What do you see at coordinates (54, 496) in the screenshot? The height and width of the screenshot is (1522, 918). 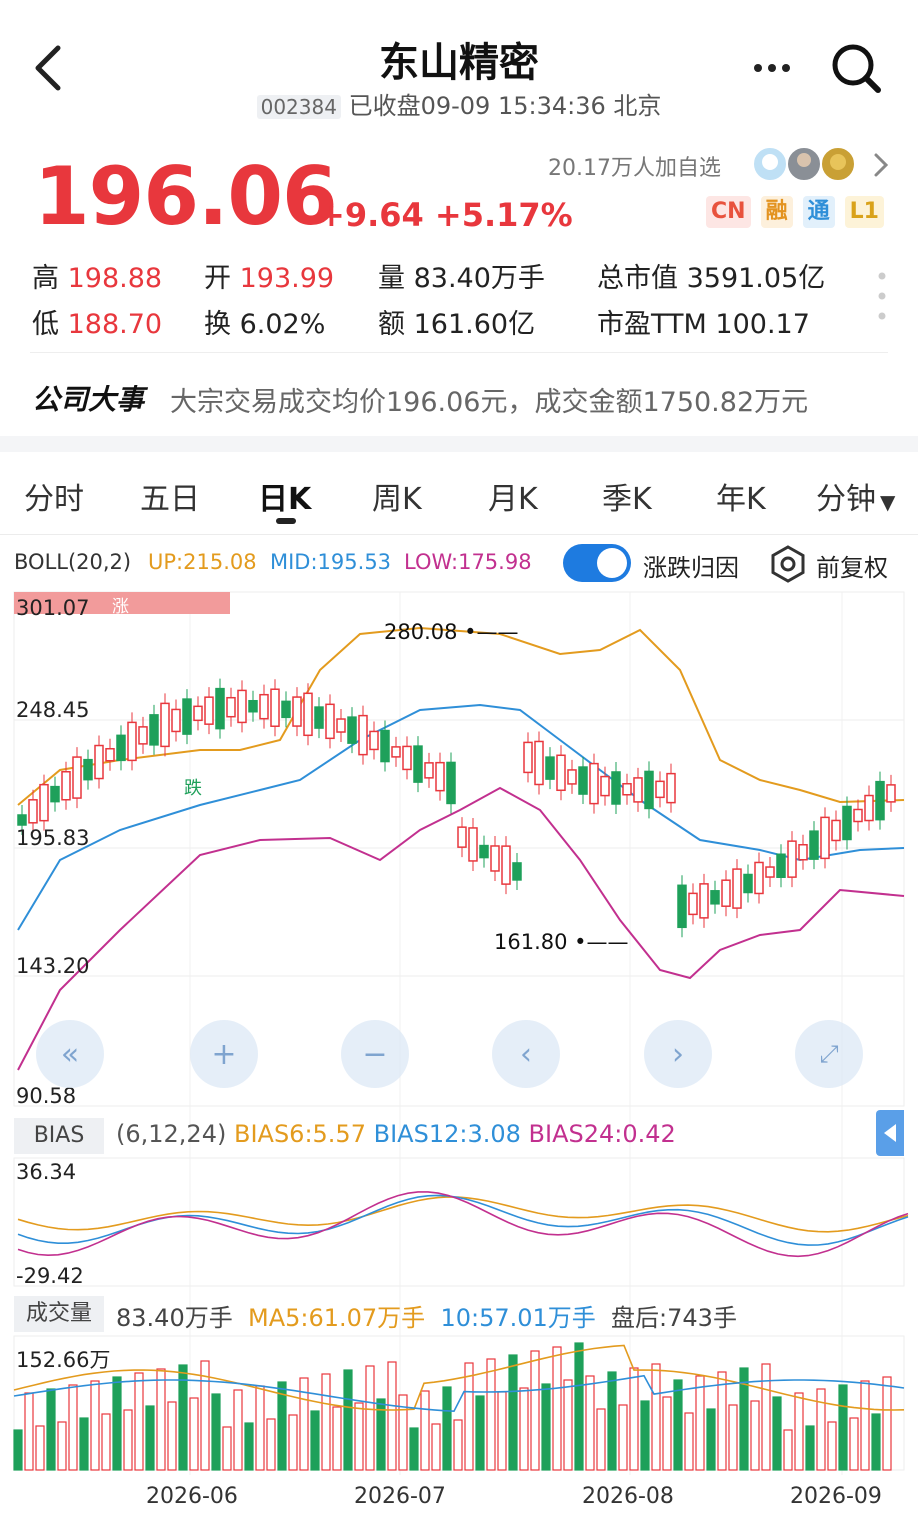 I see `tab-intraday: 分时` at bounding box center [54, 496].